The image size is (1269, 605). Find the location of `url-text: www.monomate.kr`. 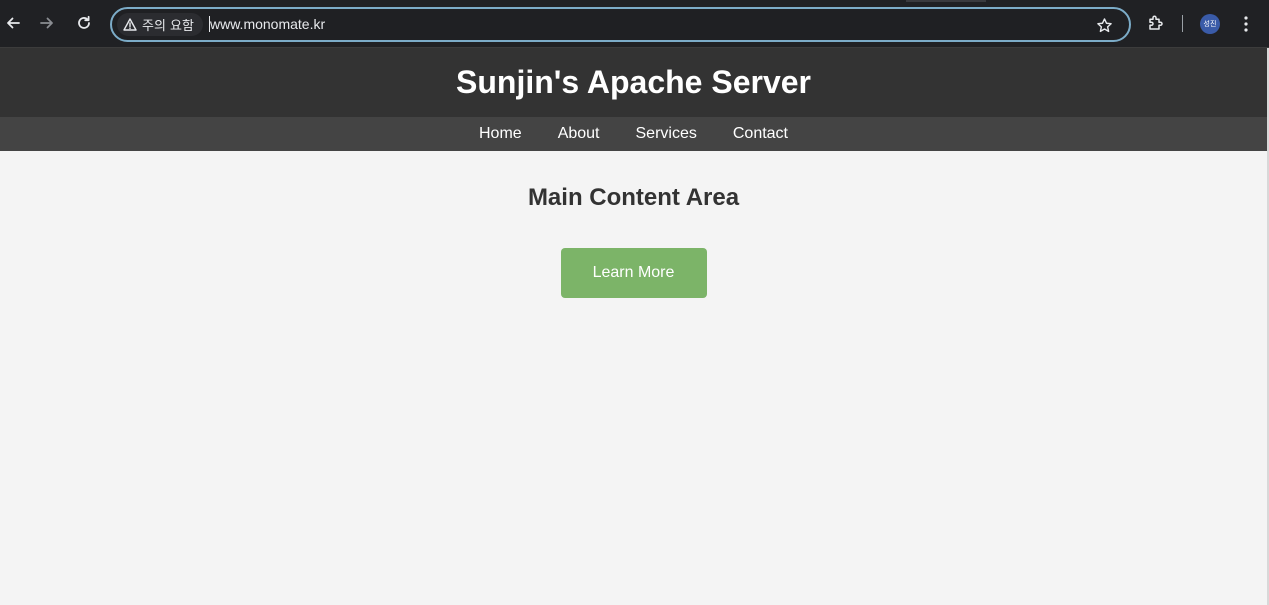

url-text: www.monomate.kr is located at coordinates (267, 24).